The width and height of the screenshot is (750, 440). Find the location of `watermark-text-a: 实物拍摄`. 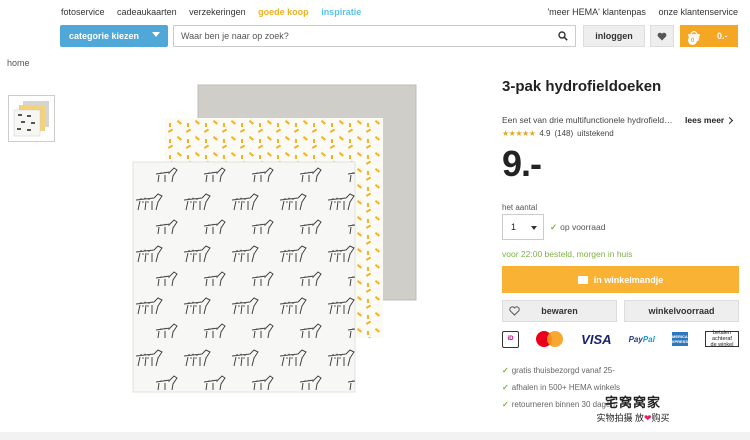

watermark-text-a: 实物拍摄 is located at coordinates (614, 418).